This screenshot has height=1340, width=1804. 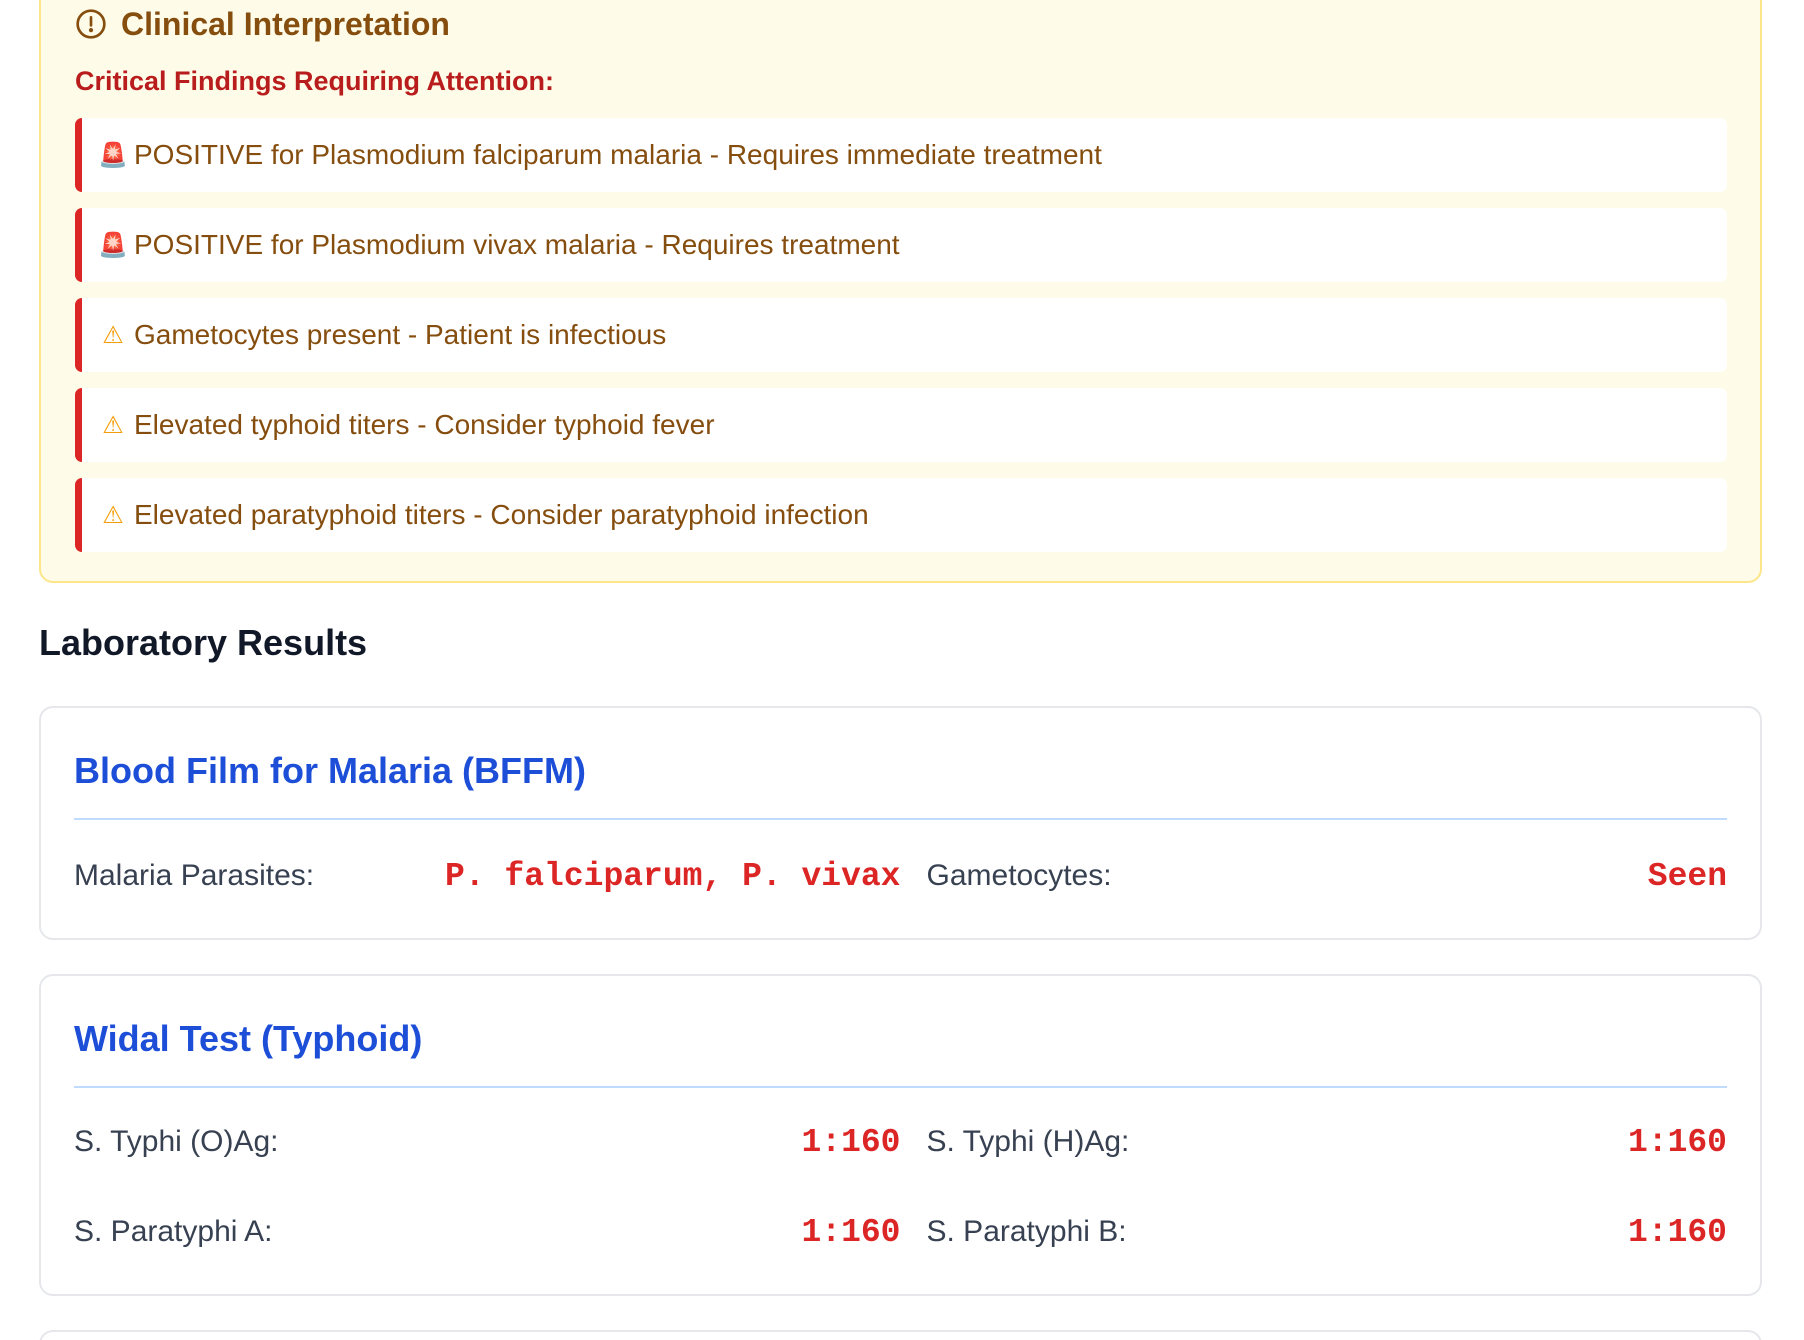 What do you see at coordinates (176, 1141) in the screenshot?
I see `result-label: S. Typhi (O)Ag:` at bounding box center [176, 1141].